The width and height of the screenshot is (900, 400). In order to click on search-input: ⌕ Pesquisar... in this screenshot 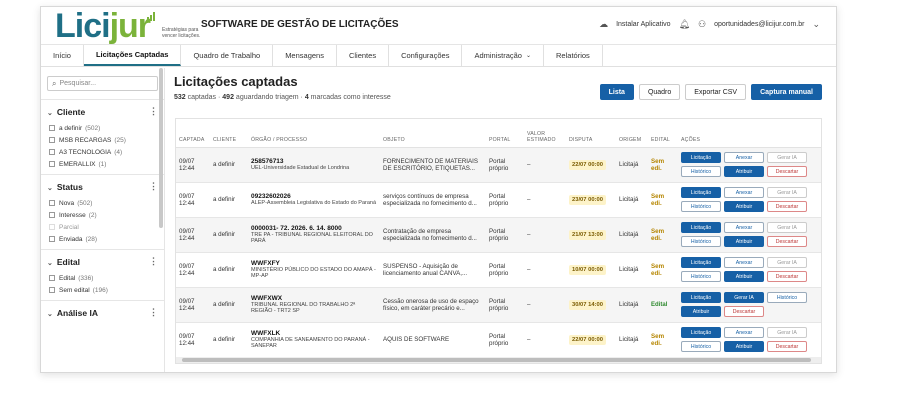, I will do `click(102, 83)`.